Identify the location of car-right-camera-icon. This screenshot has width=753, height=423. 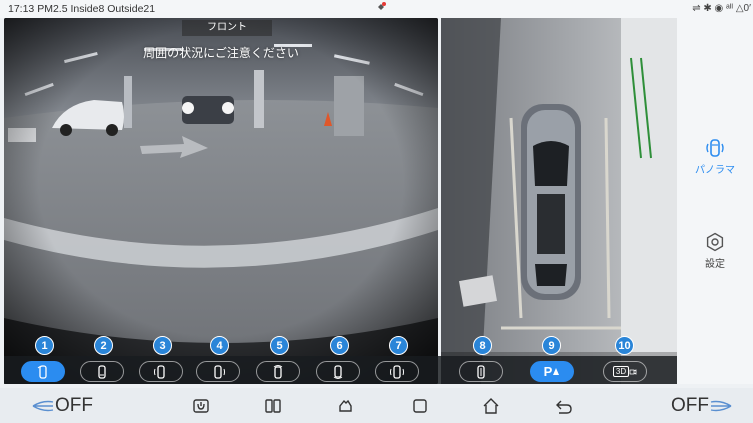
(219, 371).